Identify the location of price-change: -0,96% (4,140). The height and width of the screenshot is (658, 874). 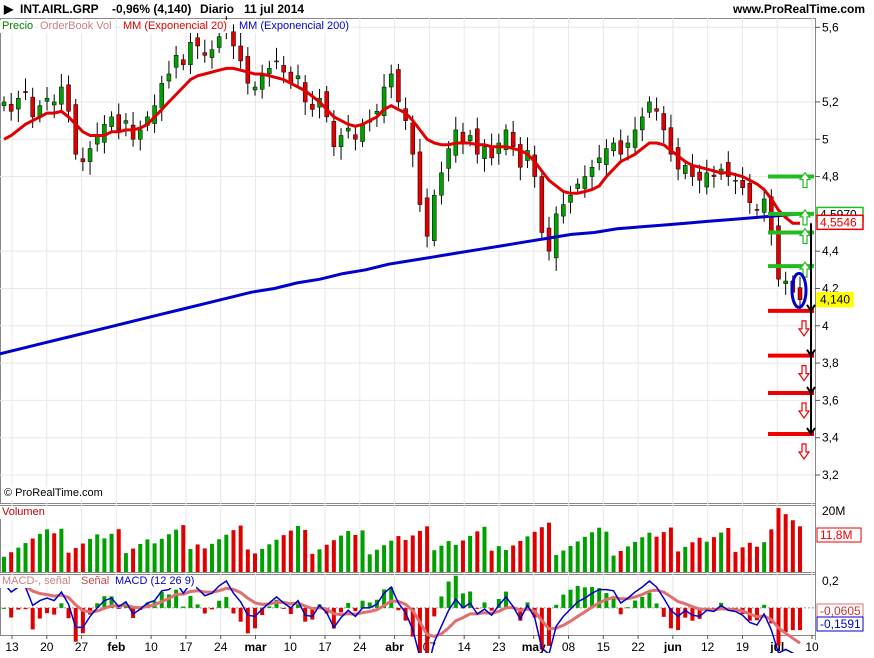
(152, 9).